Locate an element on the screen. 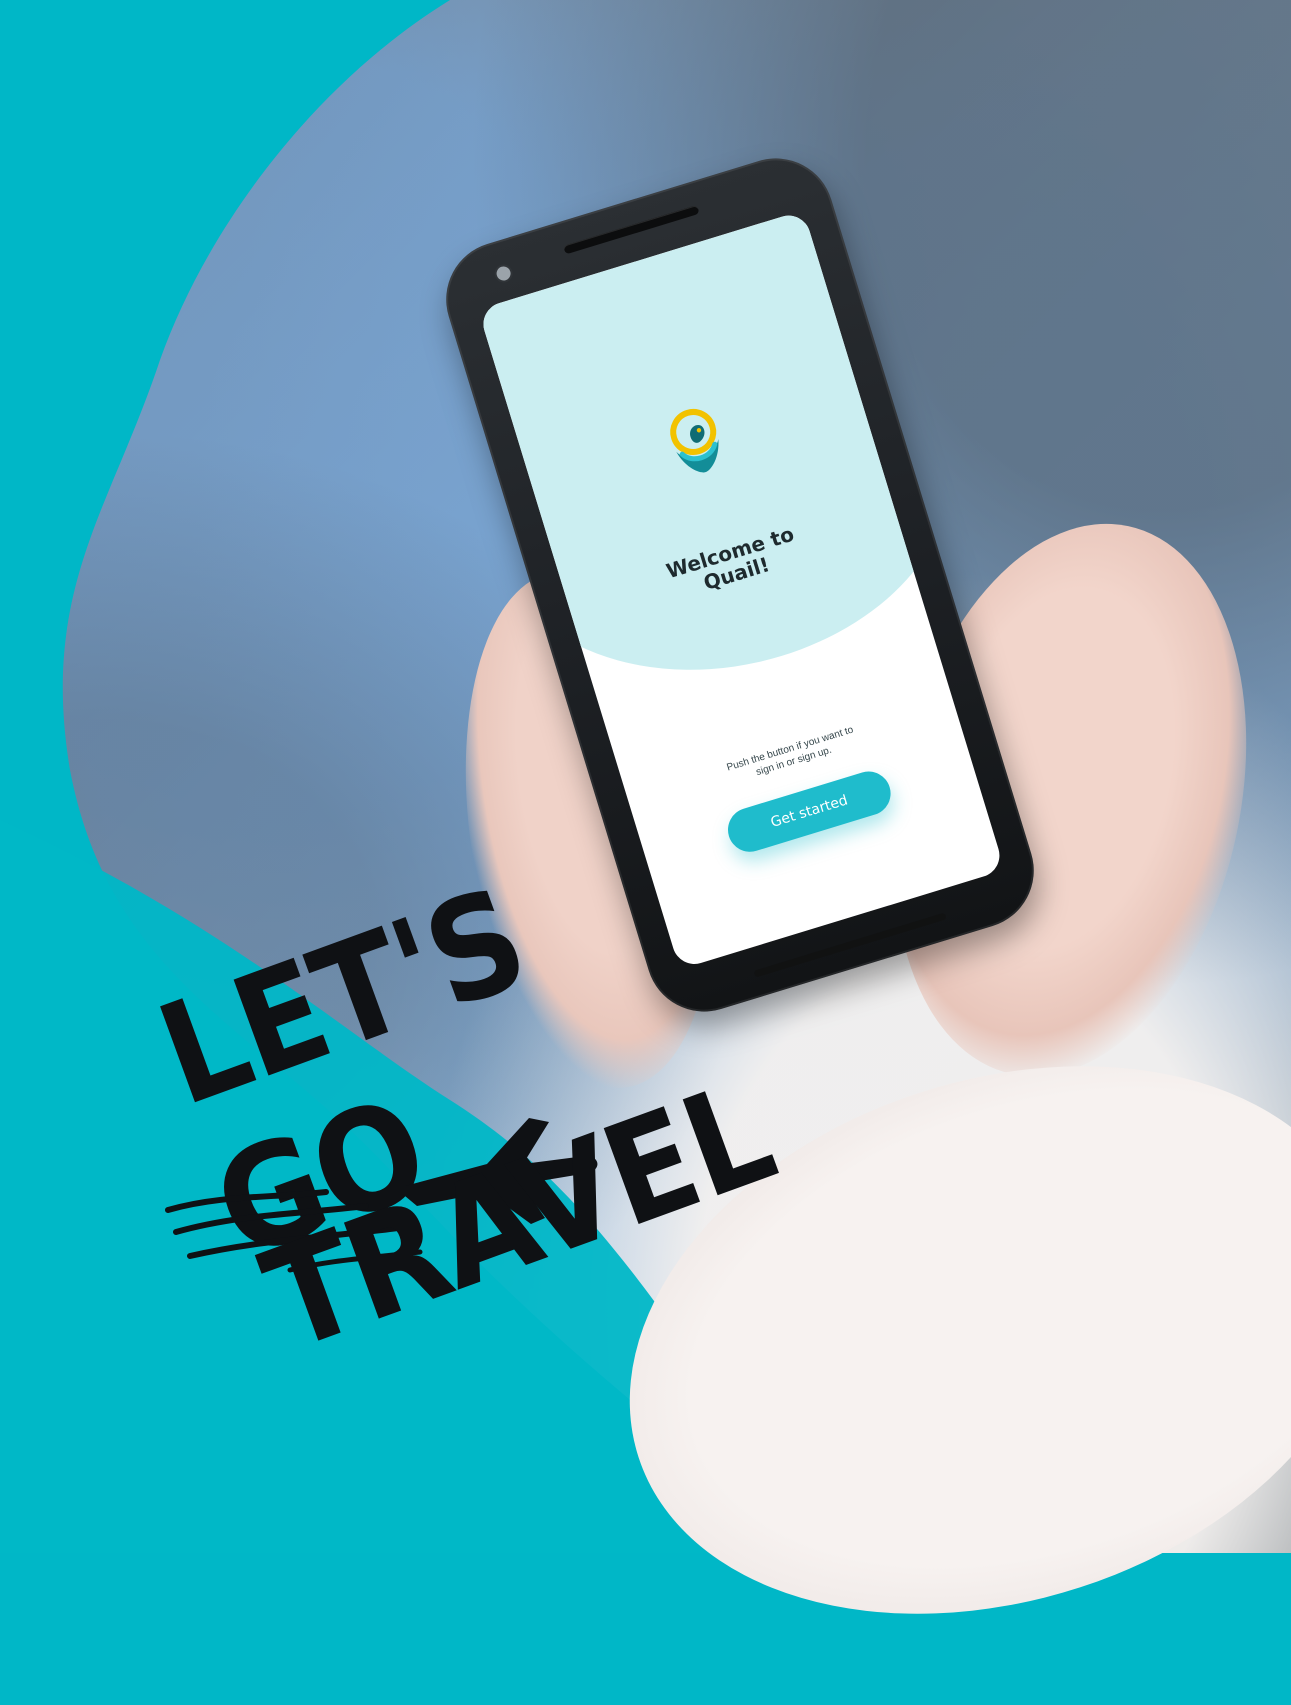 The width and height of the screenshot is (1291, 1705). front-camera-icon is located at coordinates (503, 273).